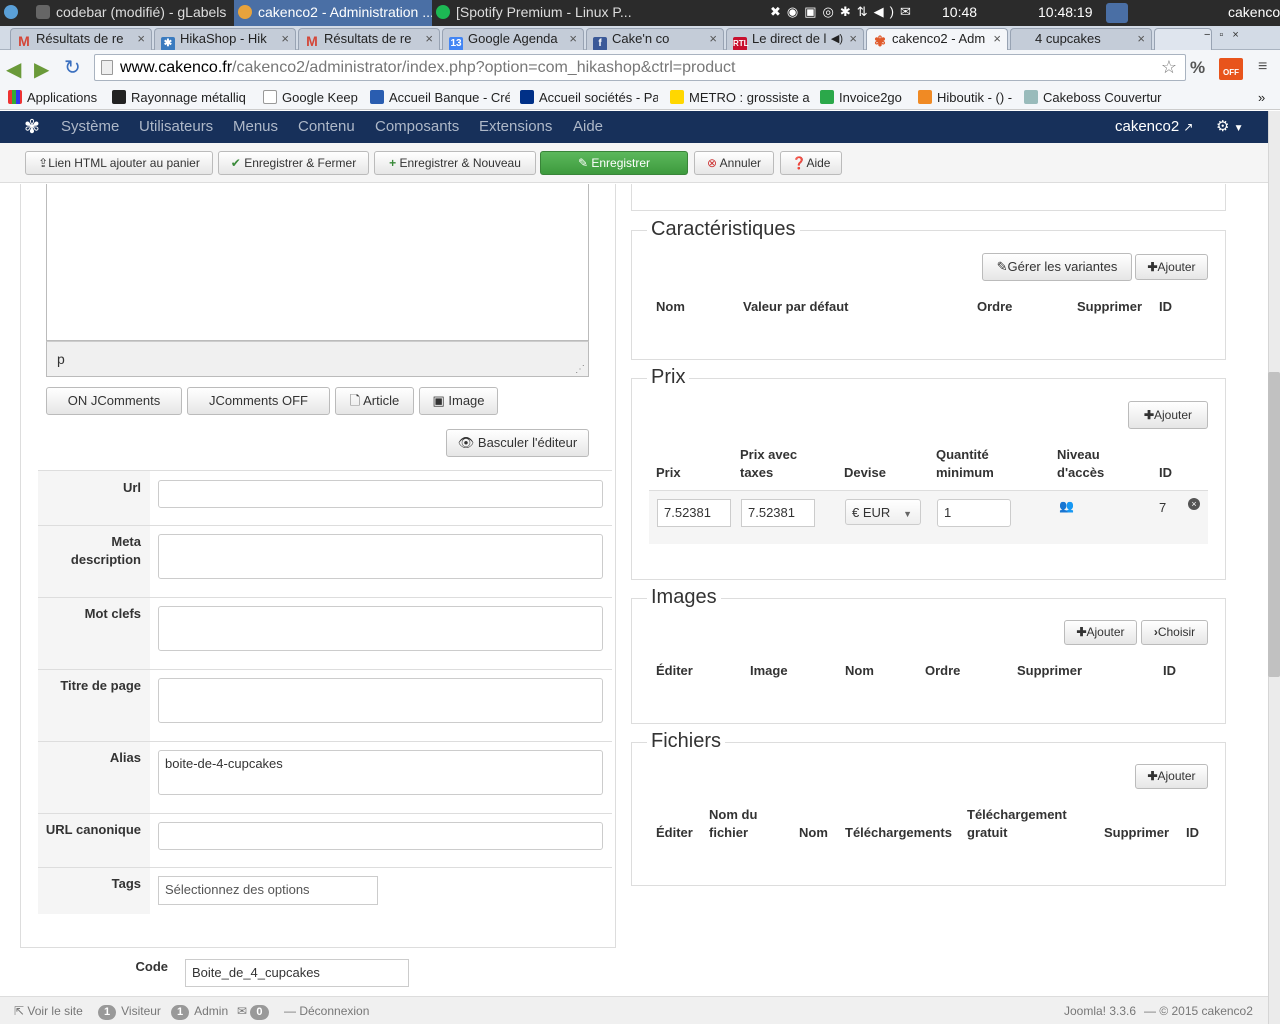  What do you see at coordinates (41, 69) in the screenshot?
I see `forward-icon: ▶` at bounding box center [41, 69].